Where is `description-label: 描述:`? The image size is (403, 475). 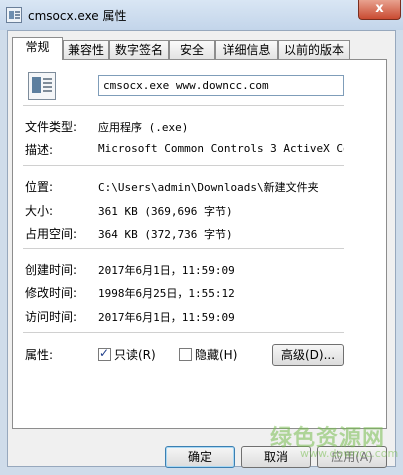
description-label: 描述: is located at coordinates (39, 150).